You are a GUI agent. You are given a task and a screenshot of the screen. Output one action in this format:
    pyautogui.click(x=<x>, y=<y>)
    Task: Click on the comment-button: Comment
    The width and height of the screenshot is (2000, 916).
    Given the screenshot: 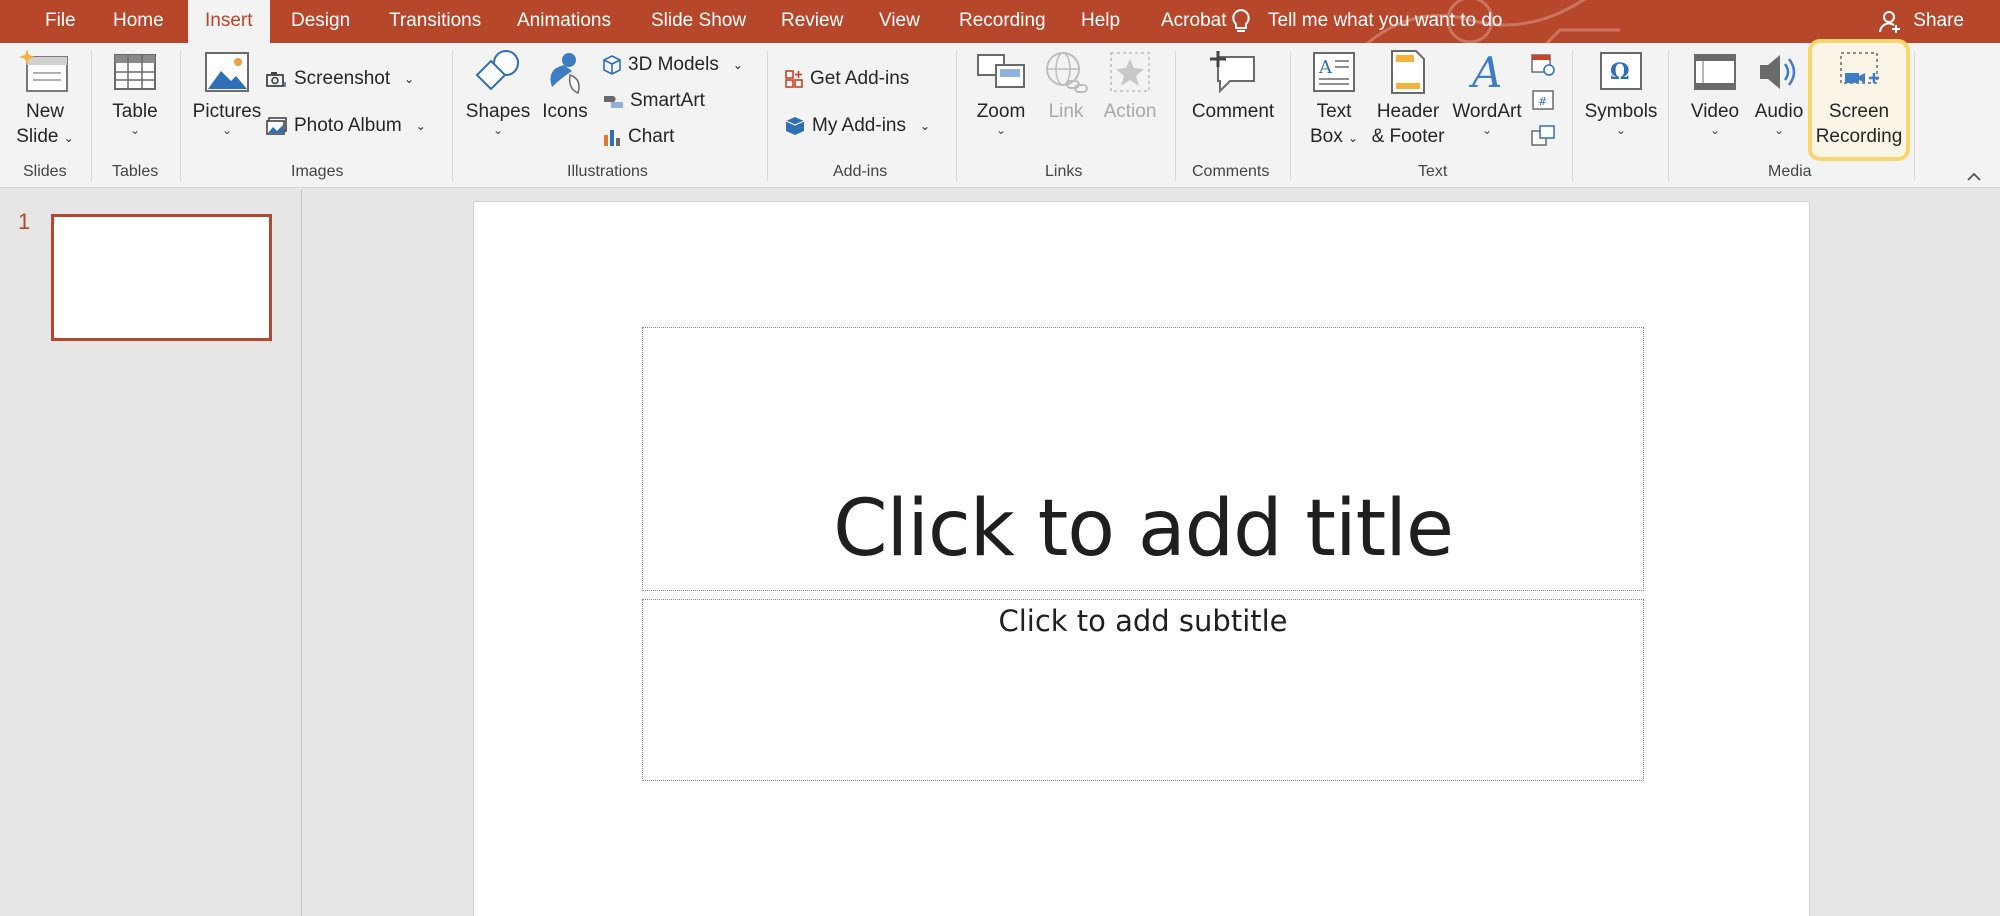 What is the action you would take?
    pyautogui.click(x=1233, y=86)
    